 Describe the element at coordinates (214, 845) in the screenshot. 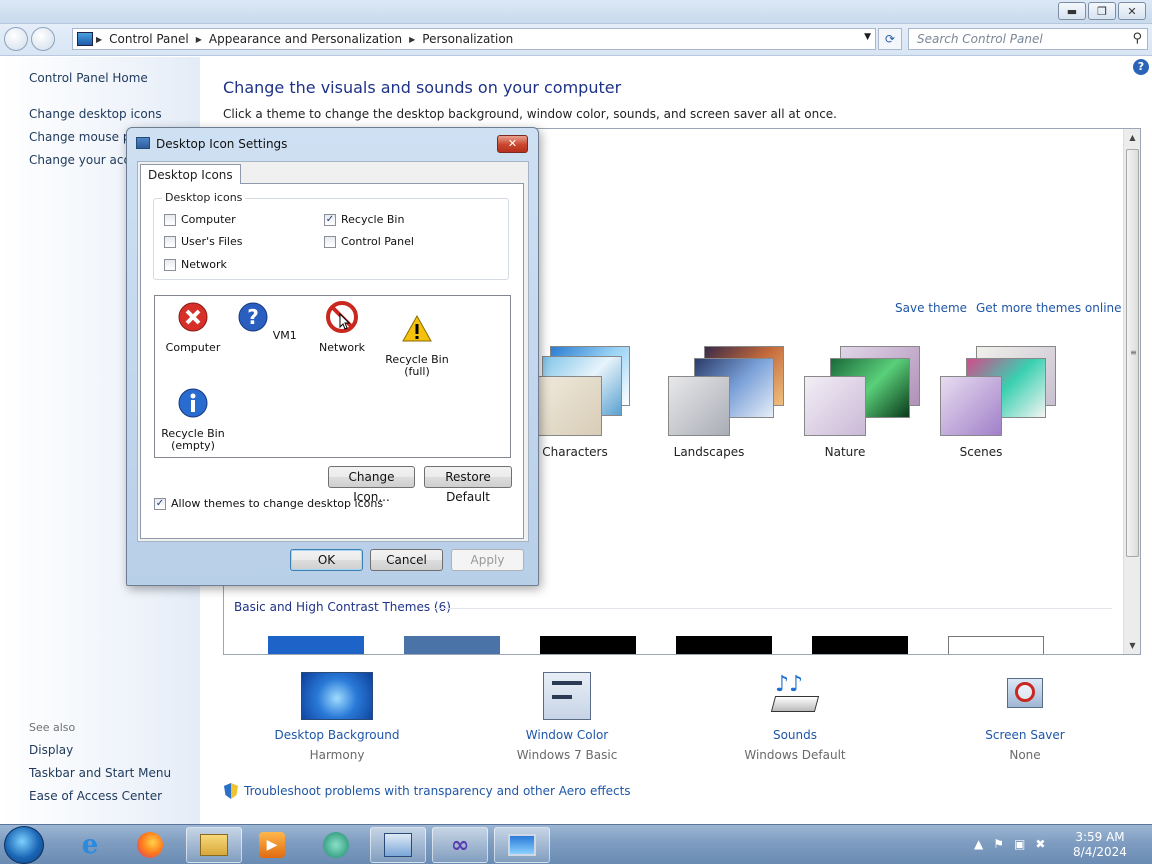

I see `explorer-icon` at that location.